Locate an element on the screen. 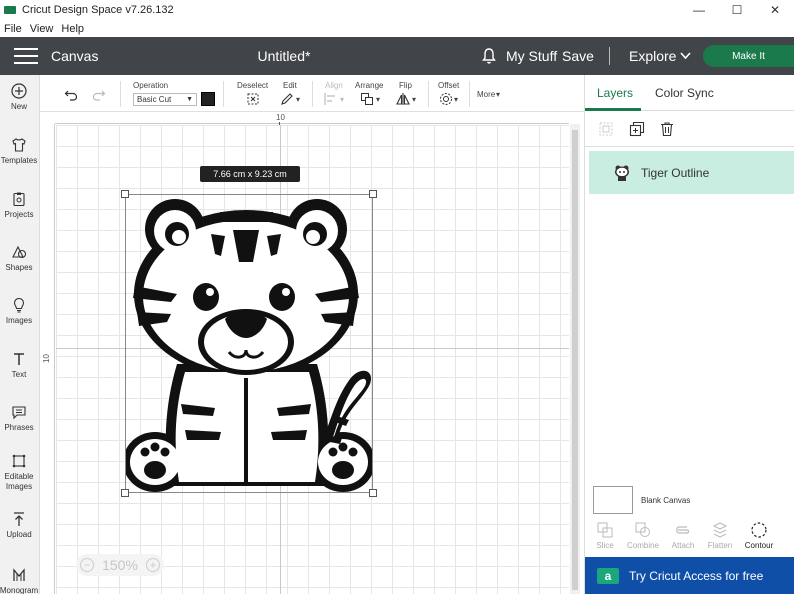 This screenshot has width=794, height=594. operation-color-swatch is located at coordinates (208, 99).